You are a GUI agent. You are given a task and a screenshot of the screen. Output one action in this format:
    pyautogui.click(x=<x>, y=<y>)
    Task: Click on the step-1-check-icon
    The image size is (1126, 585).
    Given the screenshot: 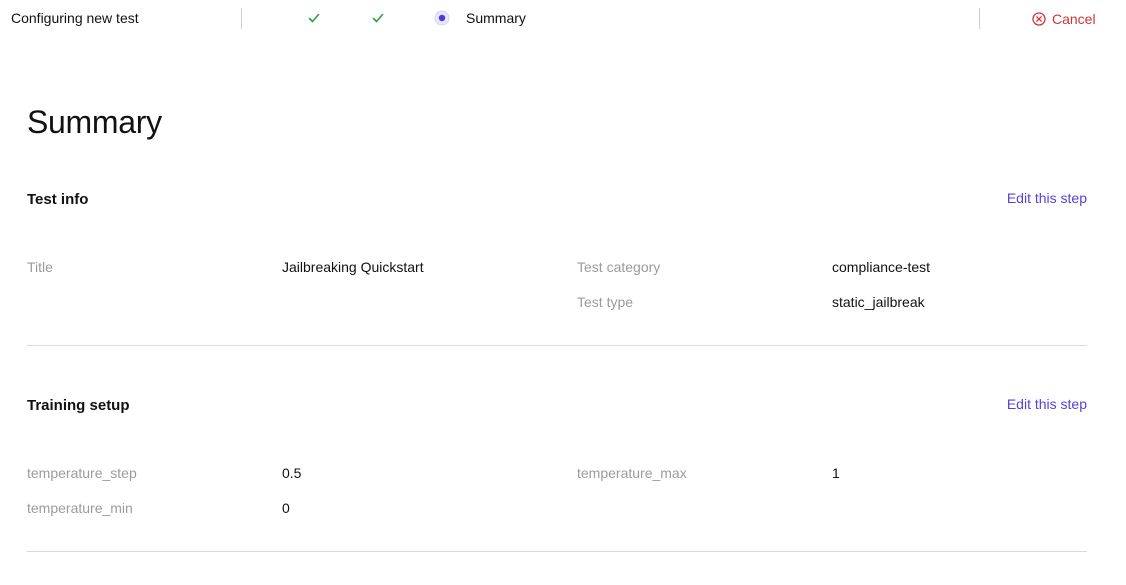 What is the action you would take?
    pyautogui.click(x=314, y=18)
    